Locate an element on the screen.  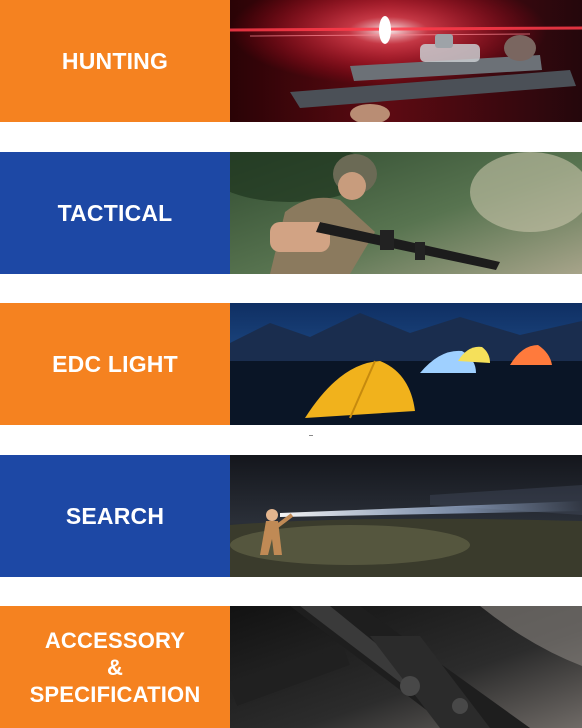
category-title: SEARCH is located at coordinates (115, 515).